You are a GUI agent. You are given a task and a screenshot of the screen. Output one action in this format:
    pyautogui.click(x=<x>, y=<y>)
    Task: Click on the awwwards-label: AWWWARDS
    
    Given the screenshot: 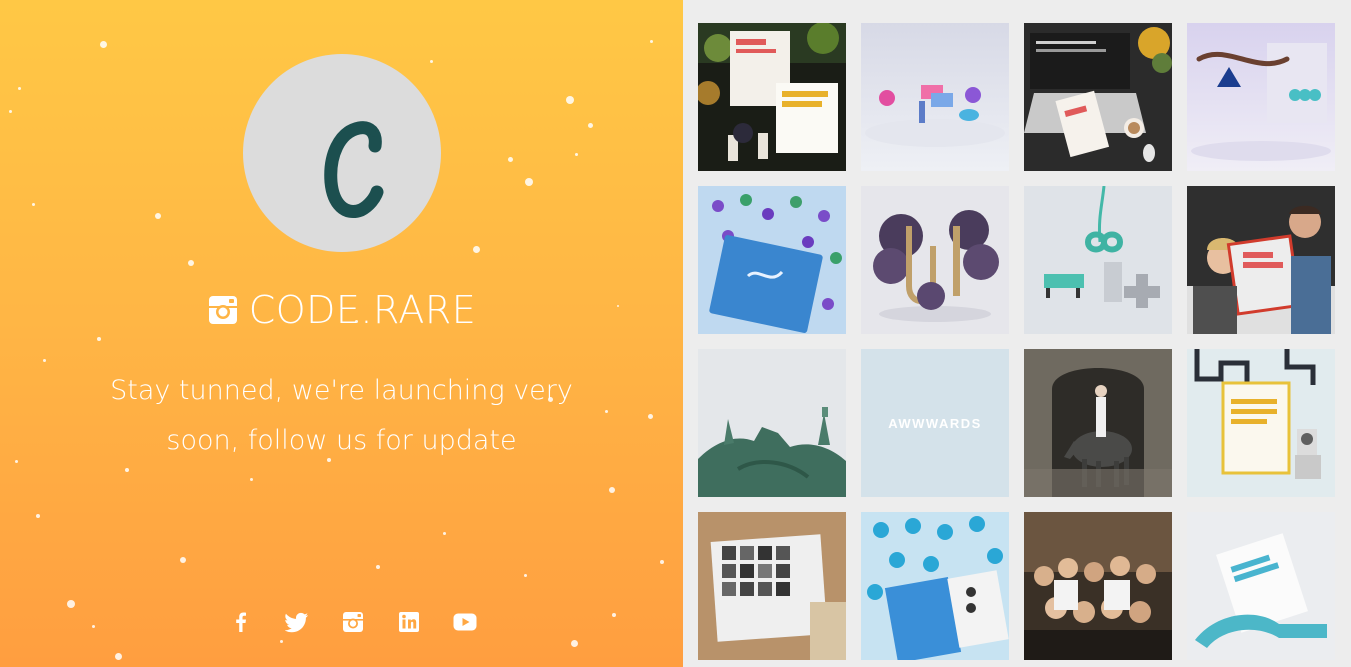 What is the action you would take?
    pyautogui.click(x=935, y=423)
    